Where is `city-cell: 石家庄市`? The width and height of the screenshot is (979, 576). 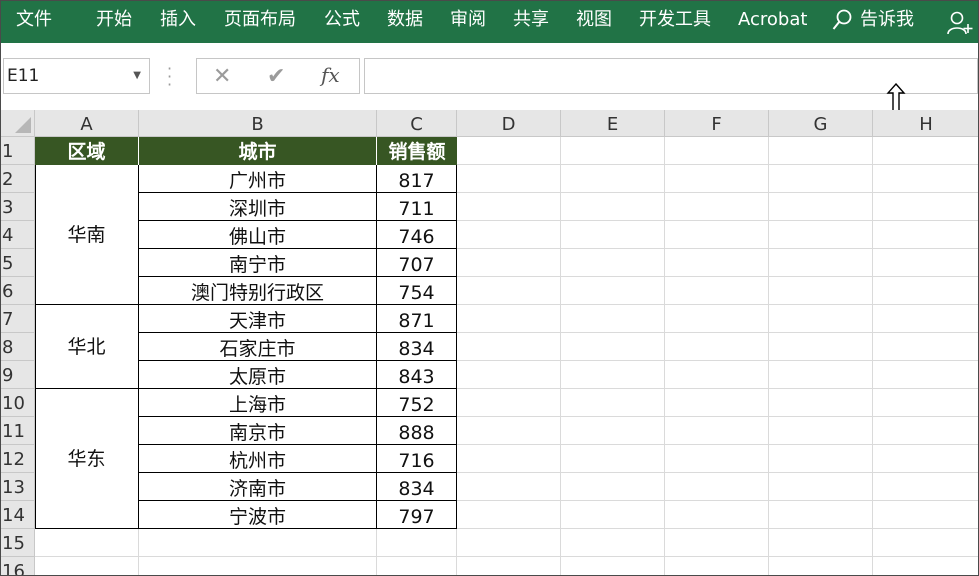
city-cell: 石家庄市 is located at coordinates (258, 347).